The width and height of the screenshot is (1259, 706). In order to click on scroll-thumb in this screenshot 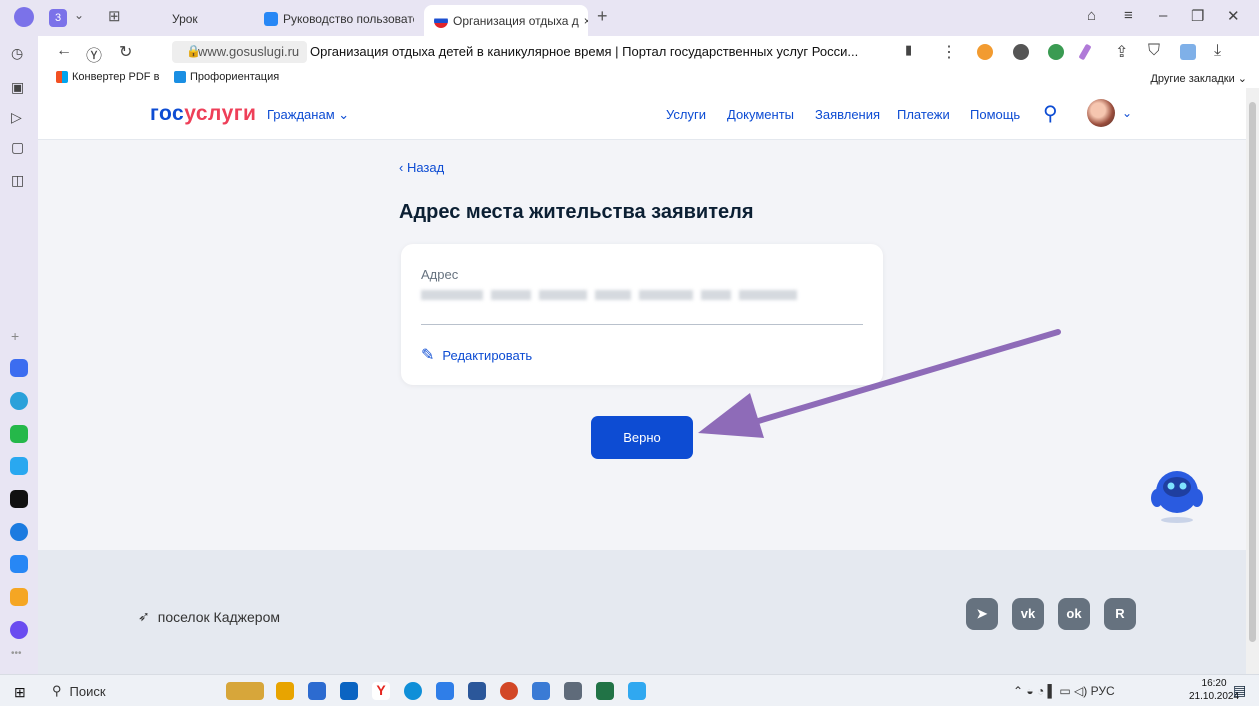, I will do `click(1252, 372)`.